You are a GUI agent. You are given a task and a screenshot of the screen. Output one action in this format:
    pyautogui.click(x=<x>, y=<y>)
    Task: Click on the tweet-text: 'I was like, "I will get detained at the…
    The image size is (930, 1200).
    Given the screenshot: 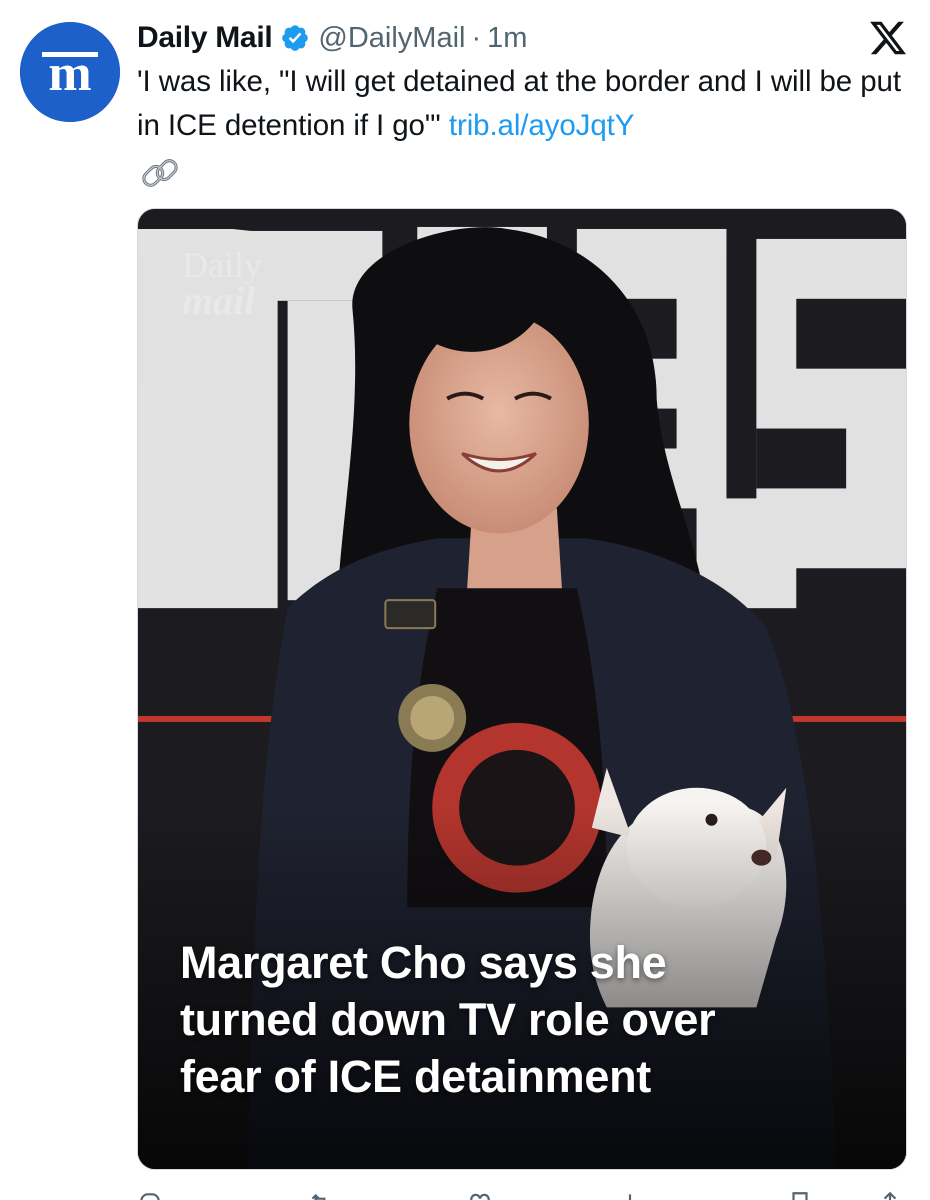 What is the action you would take?
    pyautogui.click(x=522, y=104)
    